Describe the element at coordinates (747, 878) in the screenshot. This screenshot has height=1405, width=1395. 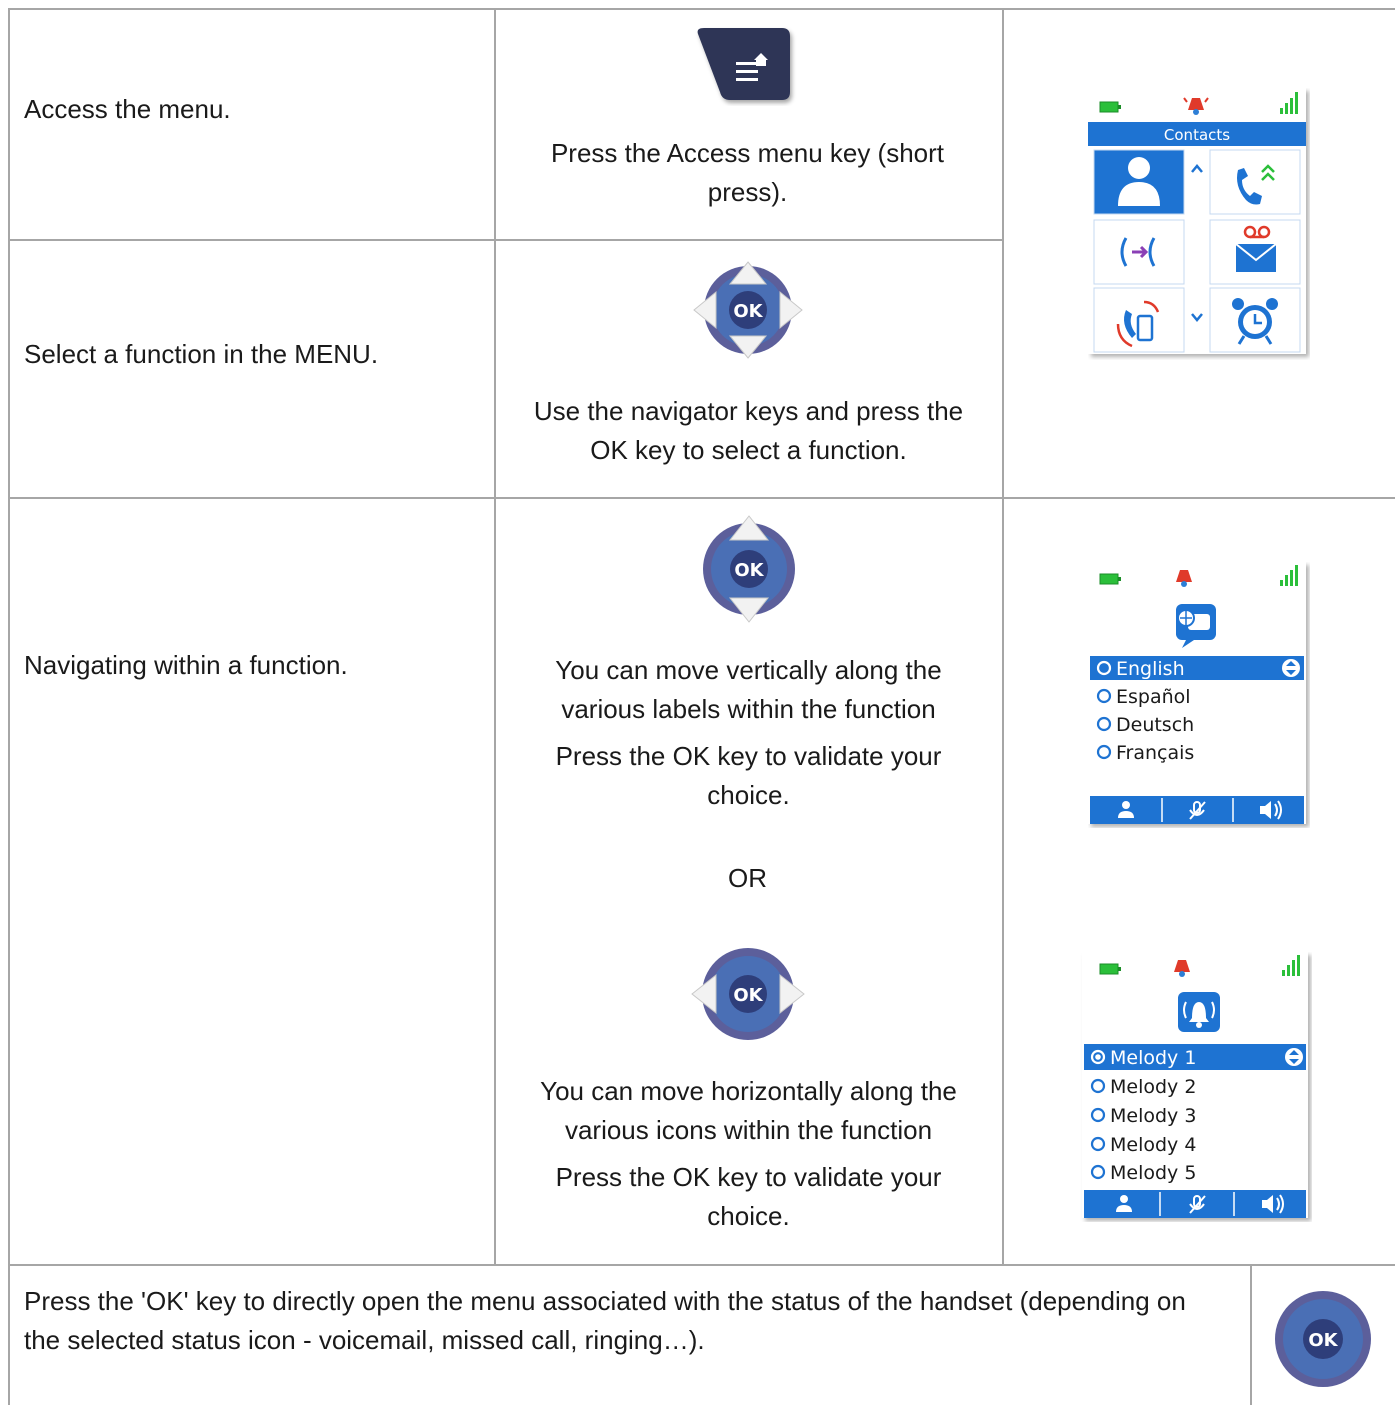
I see `or-separator: OR` at that location.